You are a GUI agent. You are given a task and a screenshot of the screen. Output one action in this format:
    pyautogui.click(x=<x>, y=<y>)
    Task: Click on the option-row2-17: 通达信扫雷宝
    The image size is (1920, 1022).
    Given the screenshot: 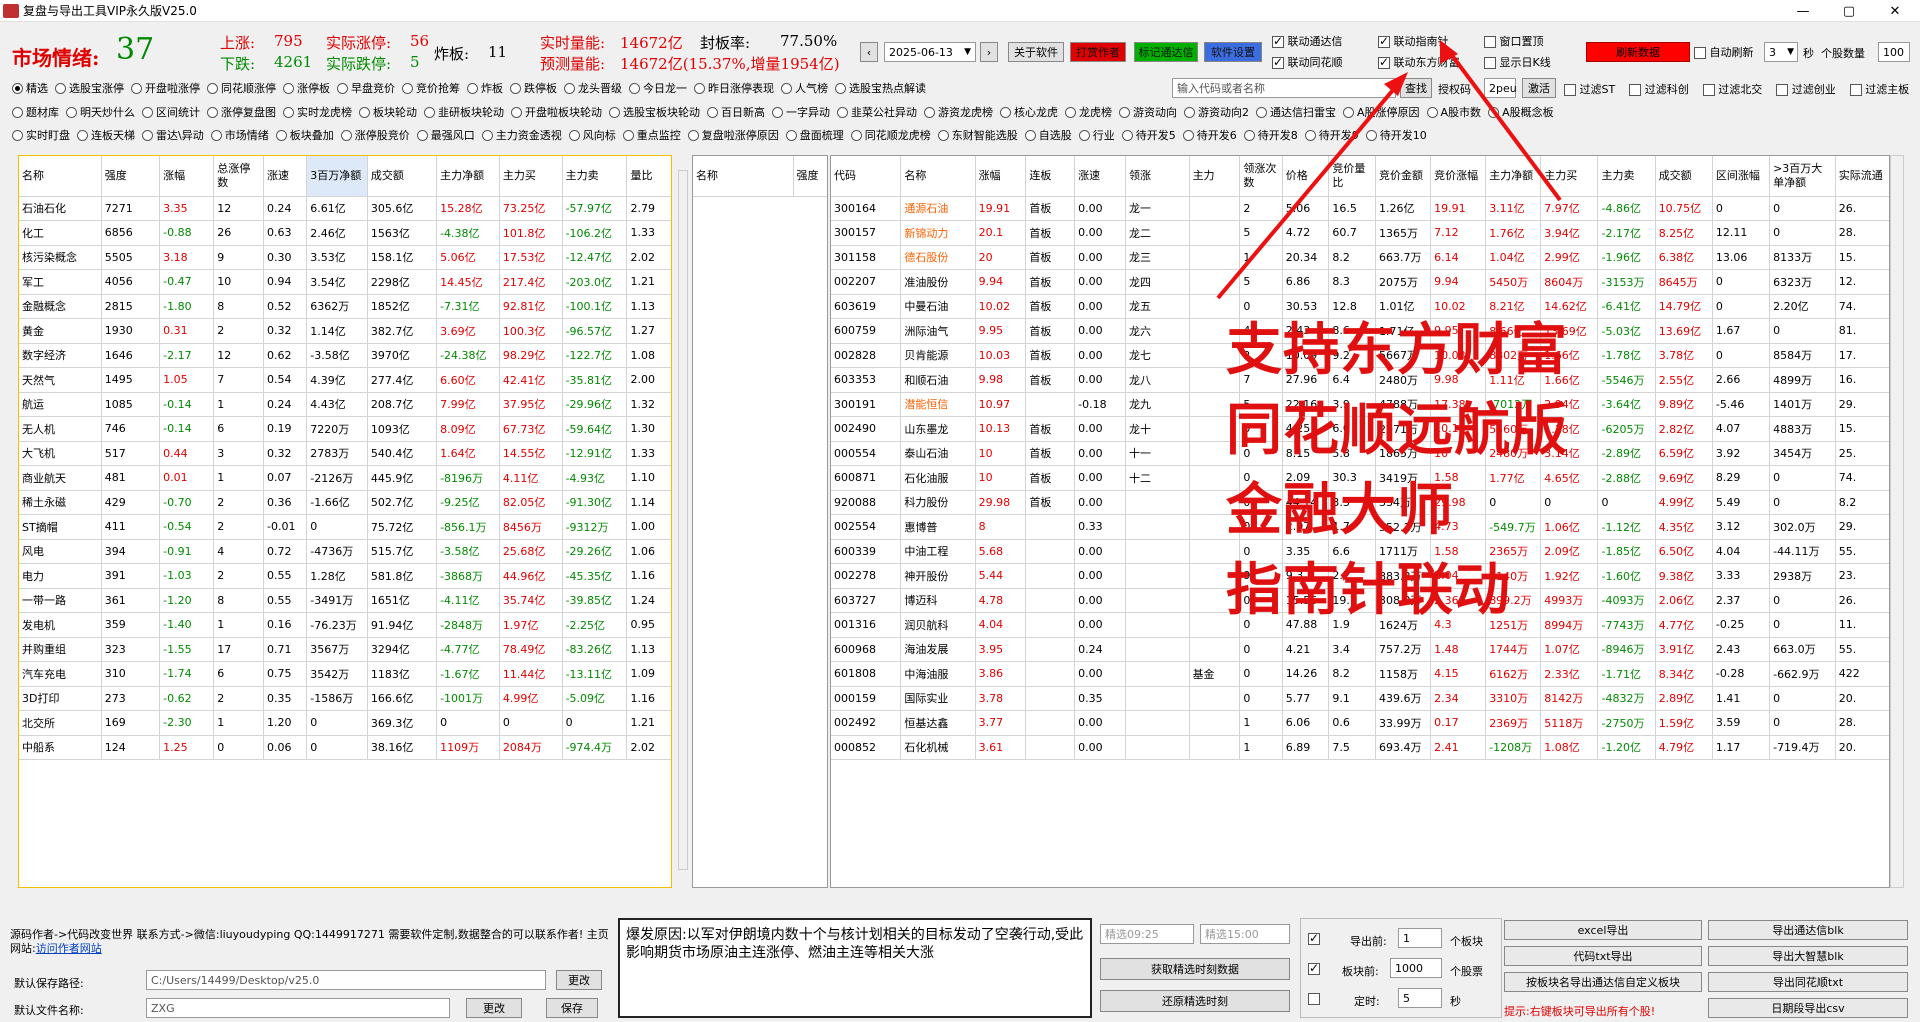 What is the action you would take?
    pyautogui.click(x=1296, y=112)
    